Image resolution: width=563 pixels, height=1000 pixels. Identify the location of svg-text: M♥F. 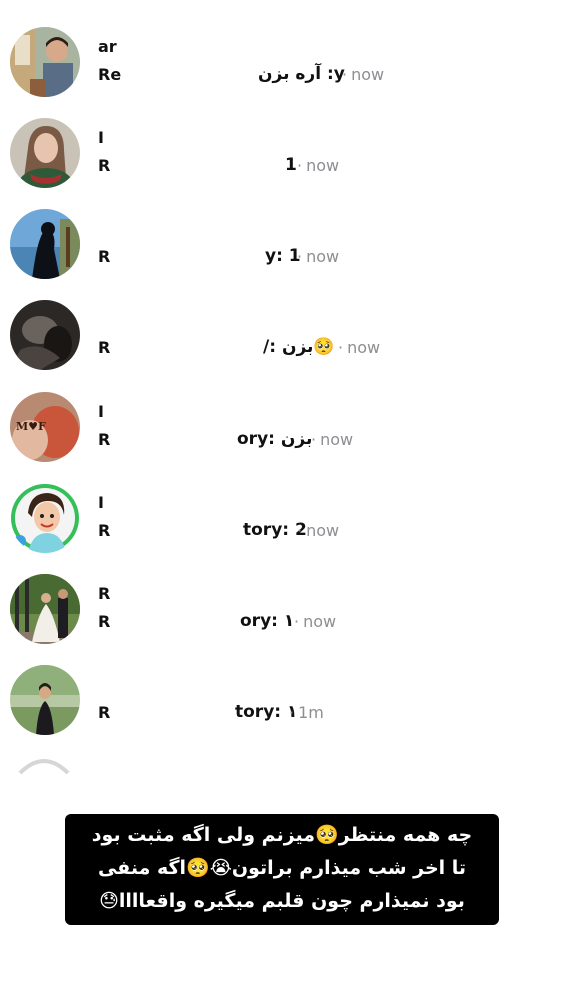
(31, 426).